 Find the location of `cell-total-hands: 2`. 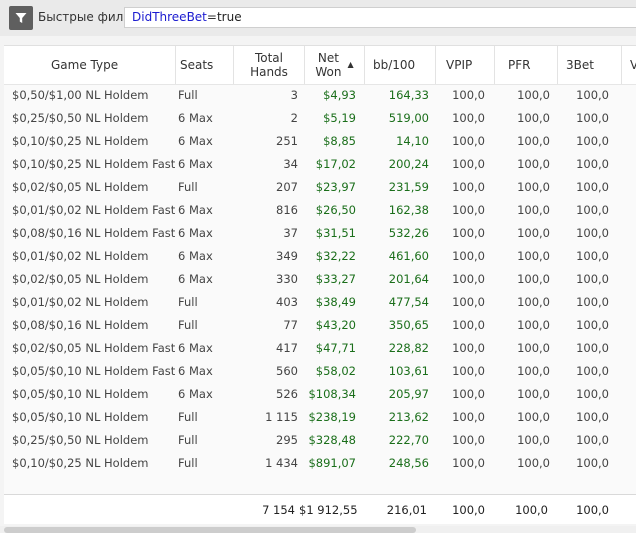

cell-total-hands: 2 is located at coordinates (294, 118).